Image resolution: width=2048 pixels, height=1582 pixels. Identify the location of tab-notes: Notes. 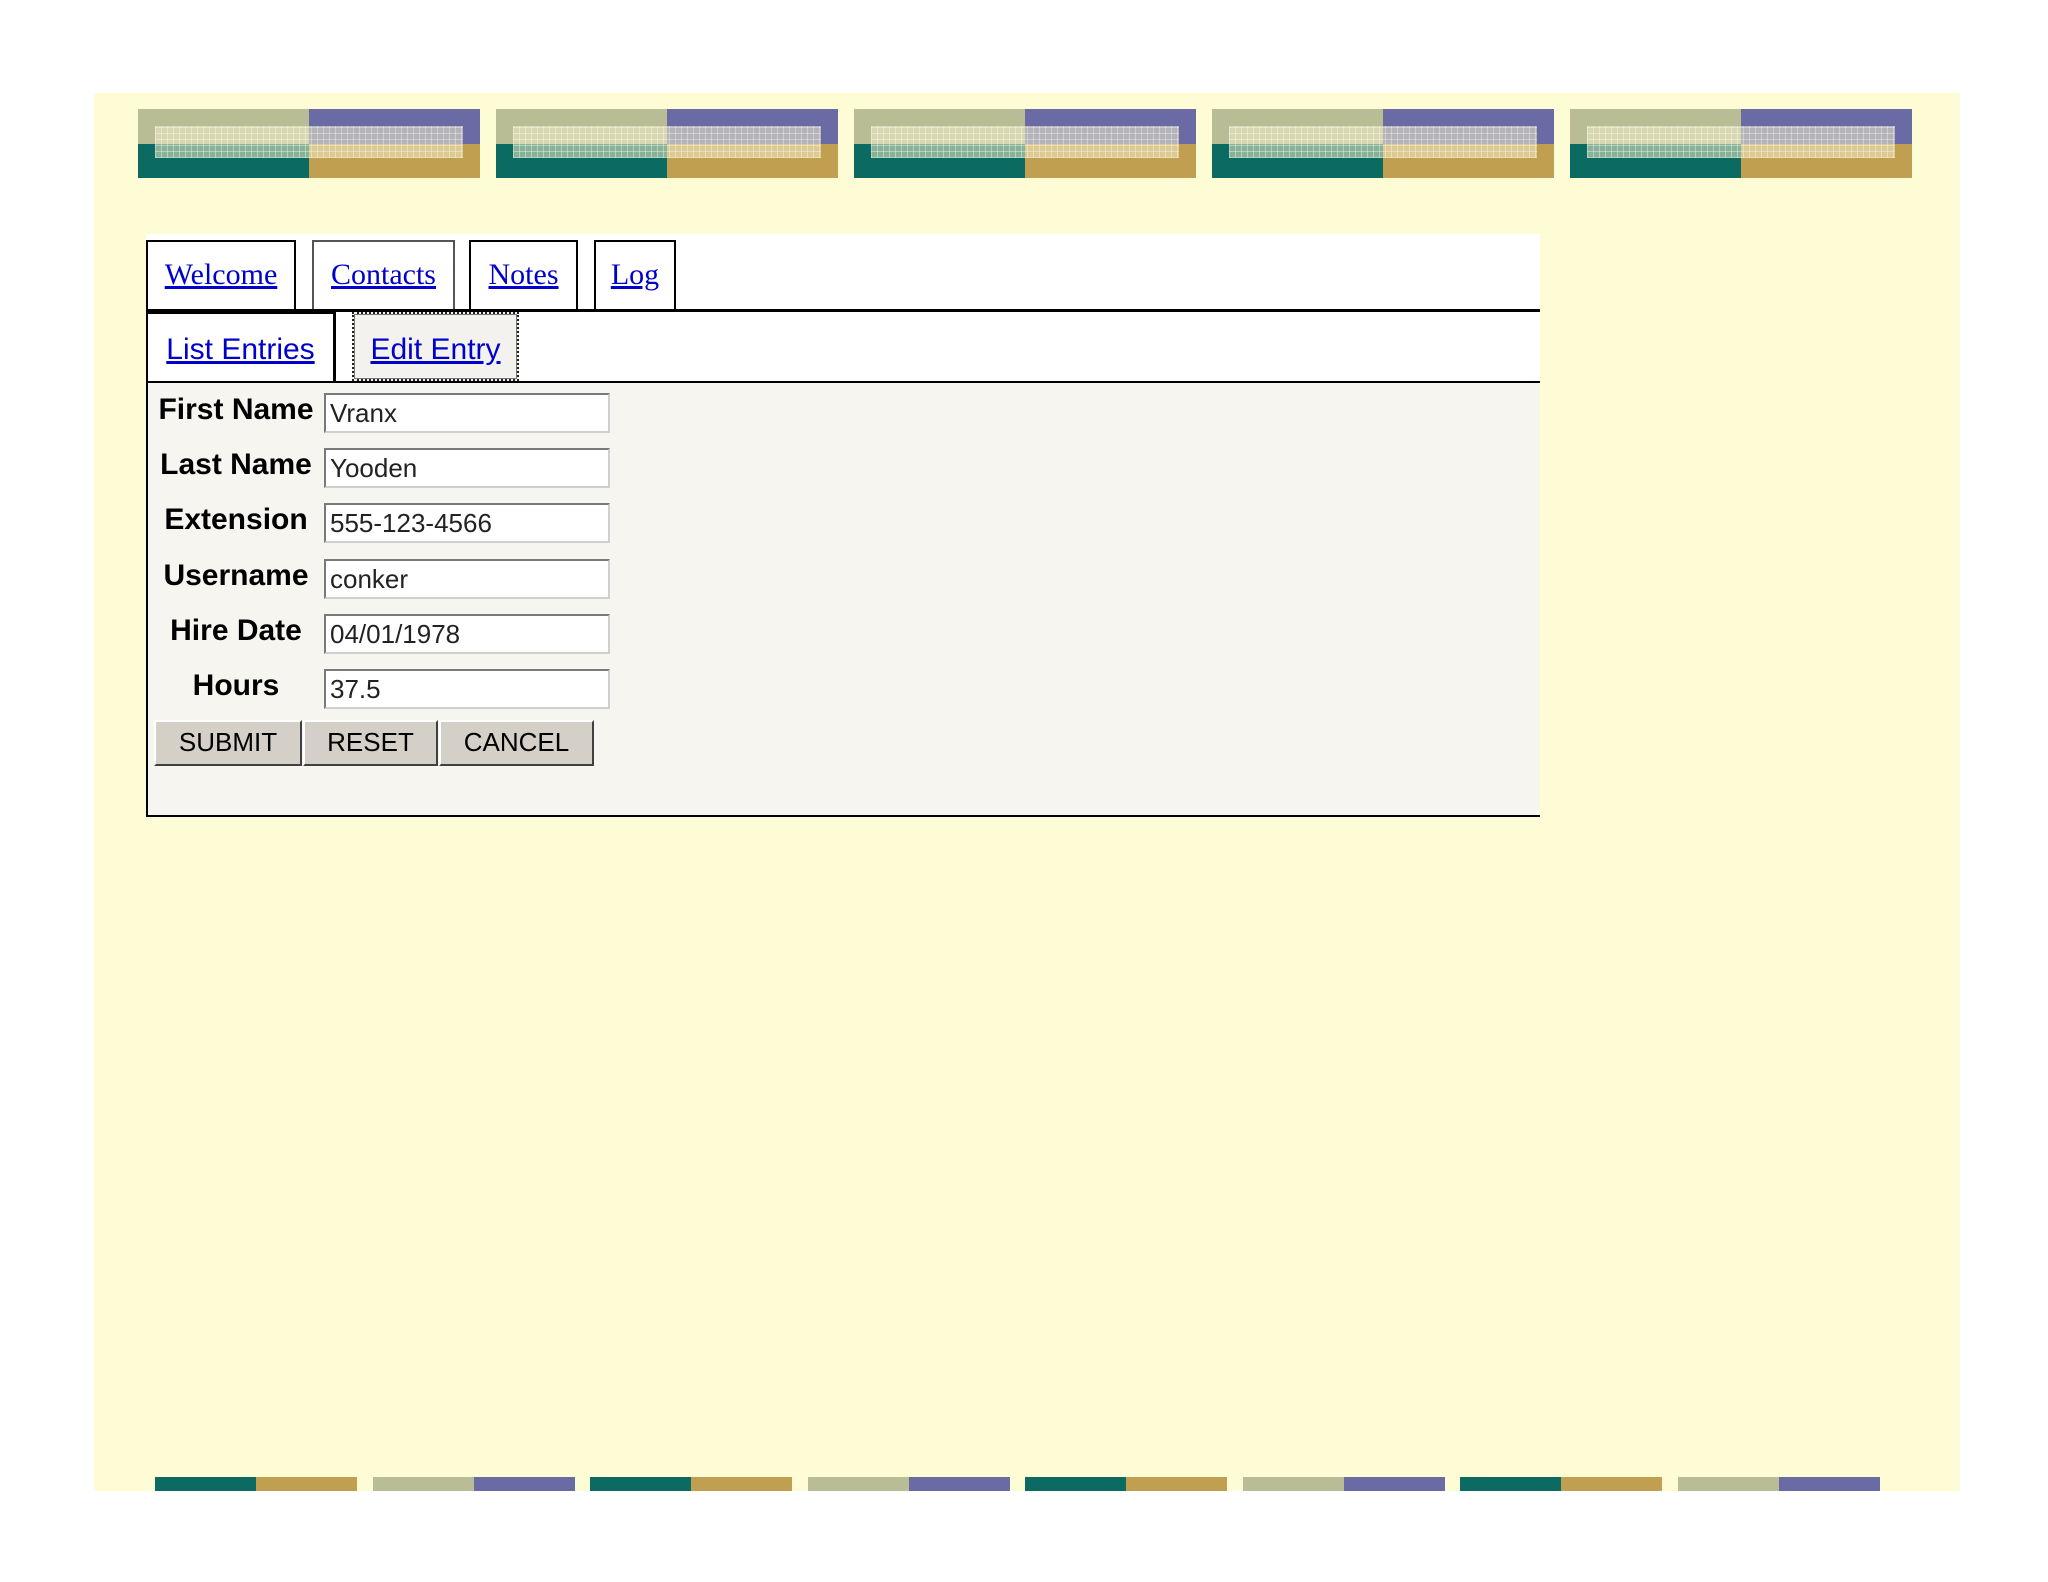
(523, 274).